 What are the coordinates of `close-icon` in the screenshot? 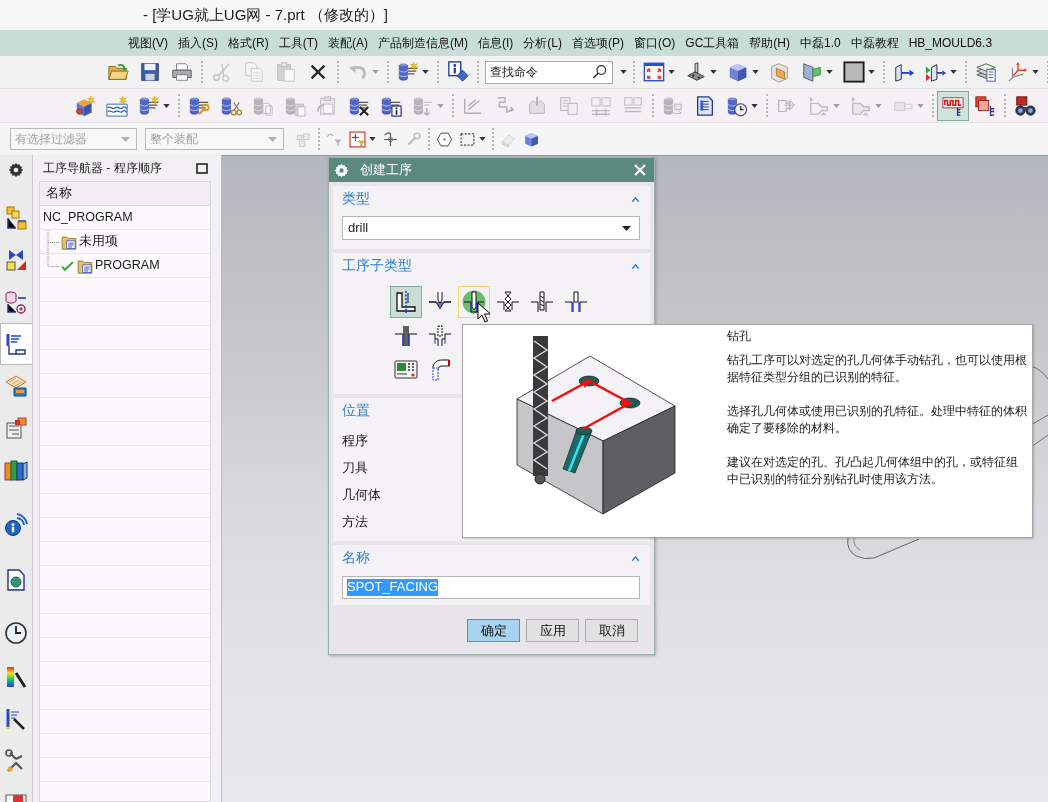 It's located at (640, 170).